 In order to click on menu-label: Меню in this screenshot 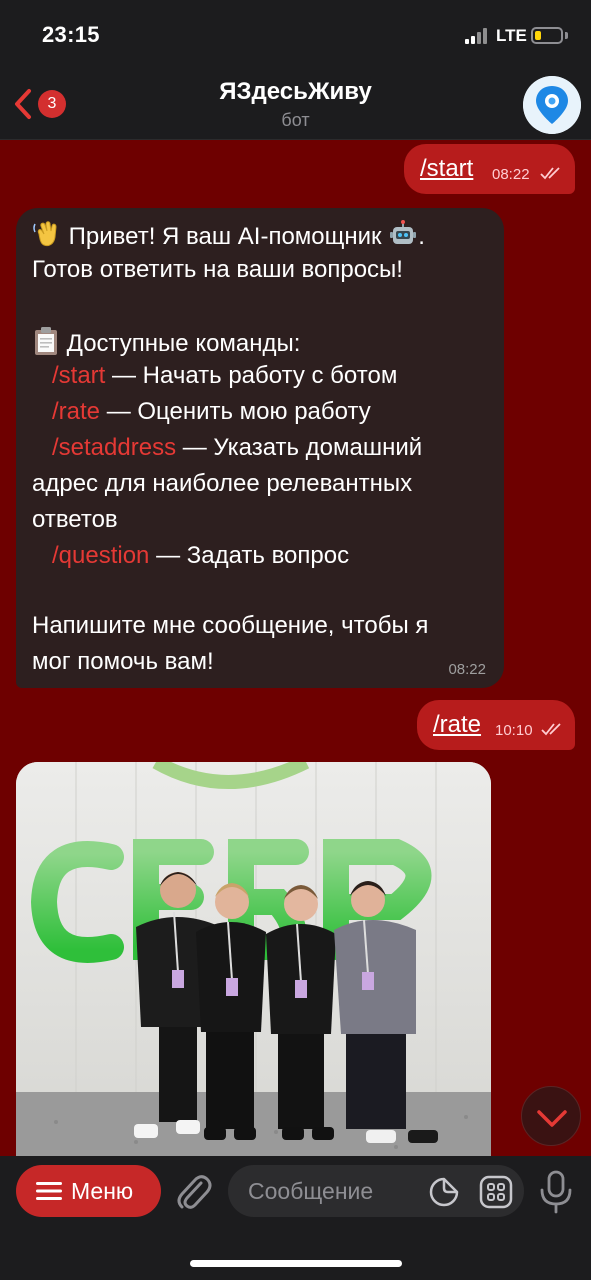, I will do `click(102, 1191)`.